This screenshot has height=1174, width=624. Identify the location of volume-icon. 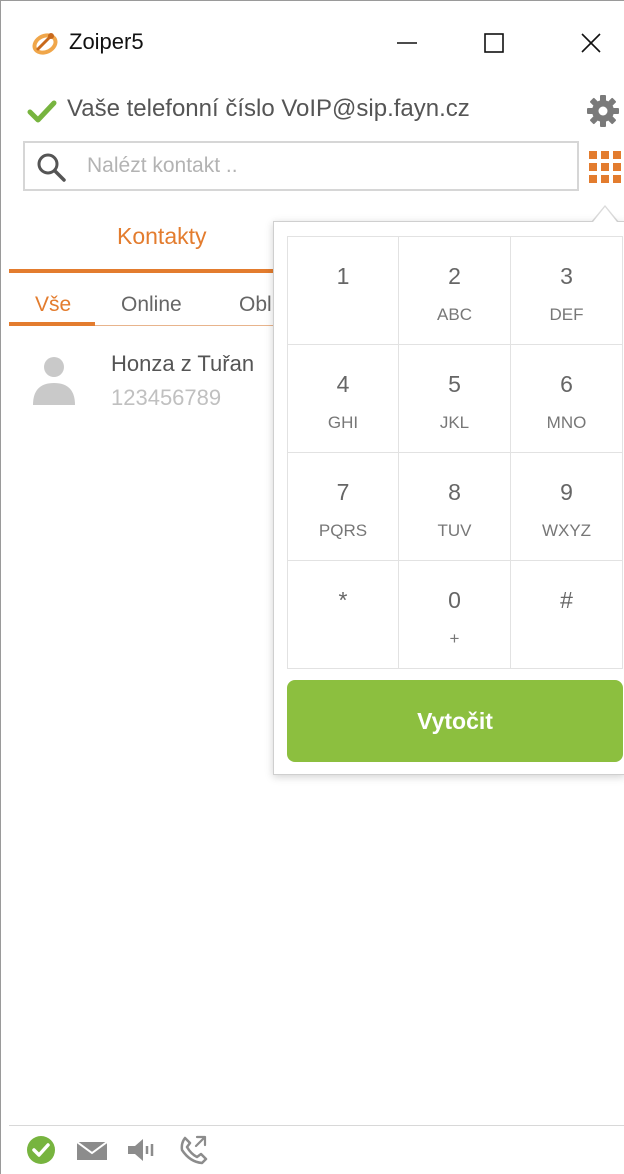
(142, 1150).